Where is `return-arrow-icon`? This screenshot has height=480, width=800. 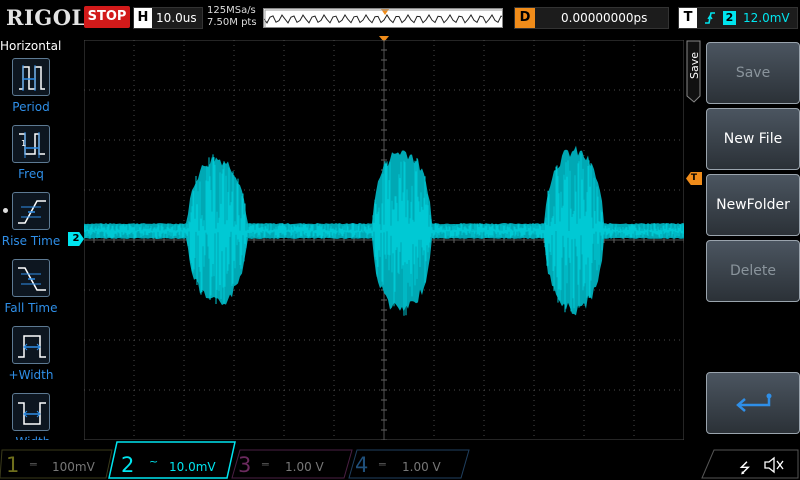
return-arrow-icon is located at coordinates (754, 402).